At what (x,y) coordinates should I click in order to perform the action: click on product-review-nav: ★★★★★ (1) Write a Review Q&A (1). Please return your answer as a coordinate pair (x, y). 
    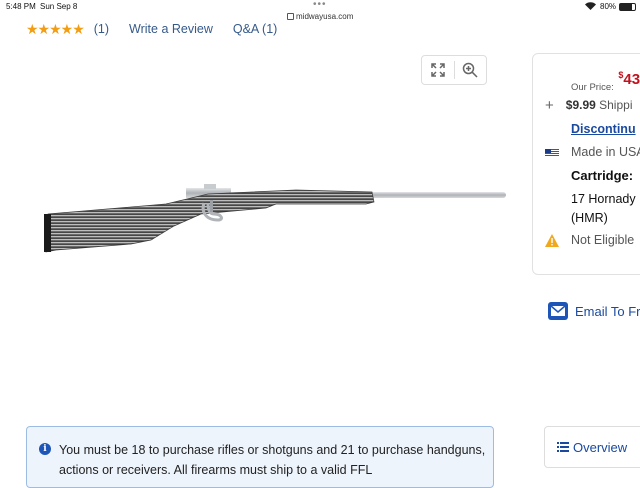
    Looking at the image, I should click on (161, 29).